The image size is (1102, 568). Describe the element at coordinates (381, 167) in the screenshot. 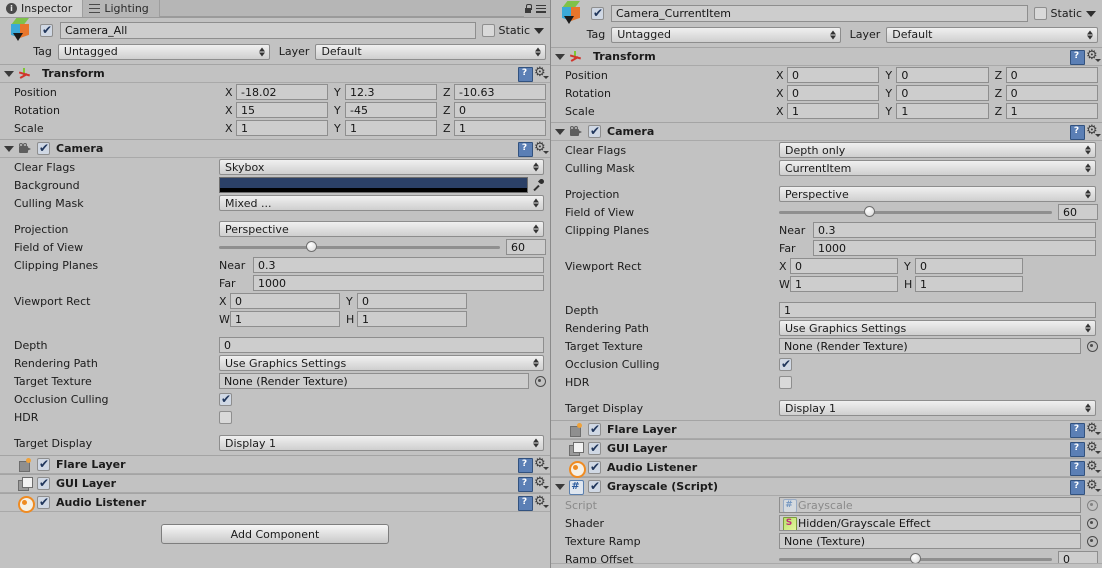

I see `clear-flags-dropdown: Skybox` at that location.